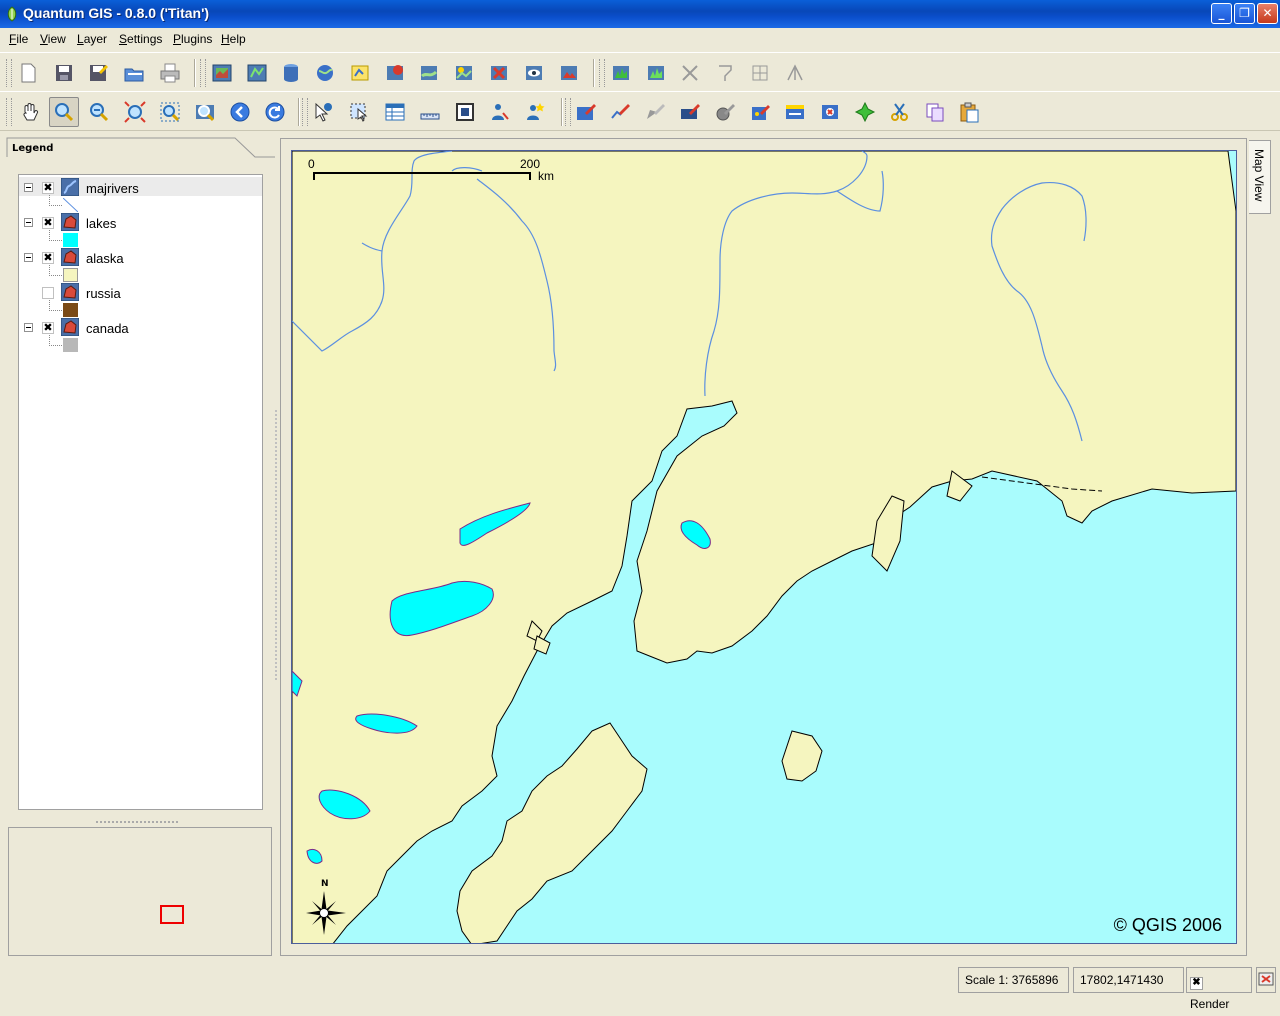 The image size is (1280, 1016). I want to click on legend-item: ✖ alaska, so click(140, 264).